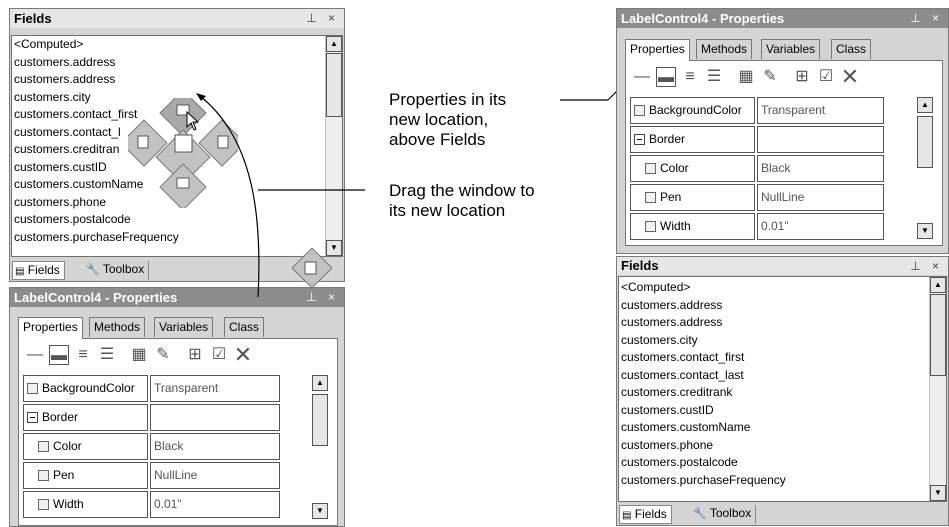 The height and width of the screenshot is (527, 949). Describe the element at coordinates (782, 358) in the screenshot. I see `field-list-item: customers.contact_first` at that location.